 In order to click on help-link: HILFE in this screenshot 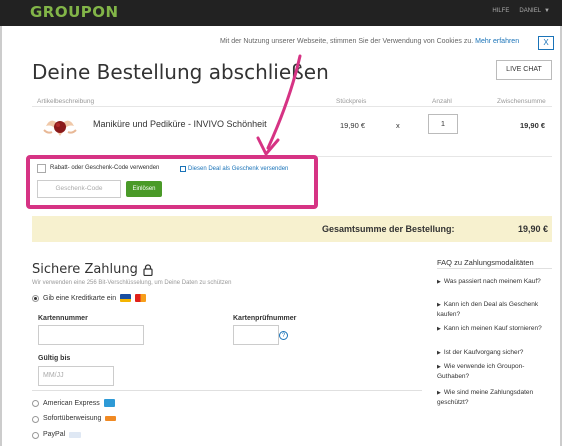, I will do `click(500, 11)`.